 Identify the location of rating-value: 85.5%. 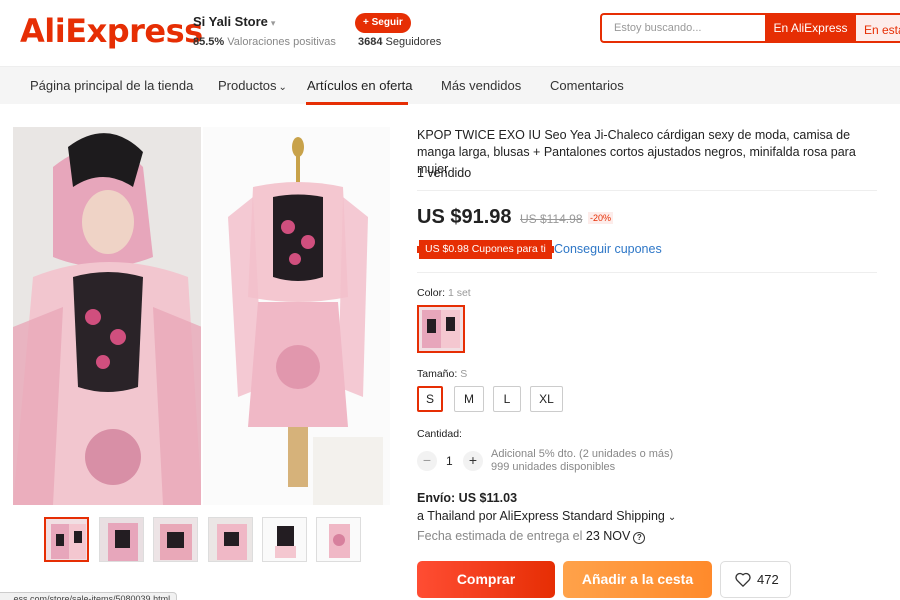
(209, 42).